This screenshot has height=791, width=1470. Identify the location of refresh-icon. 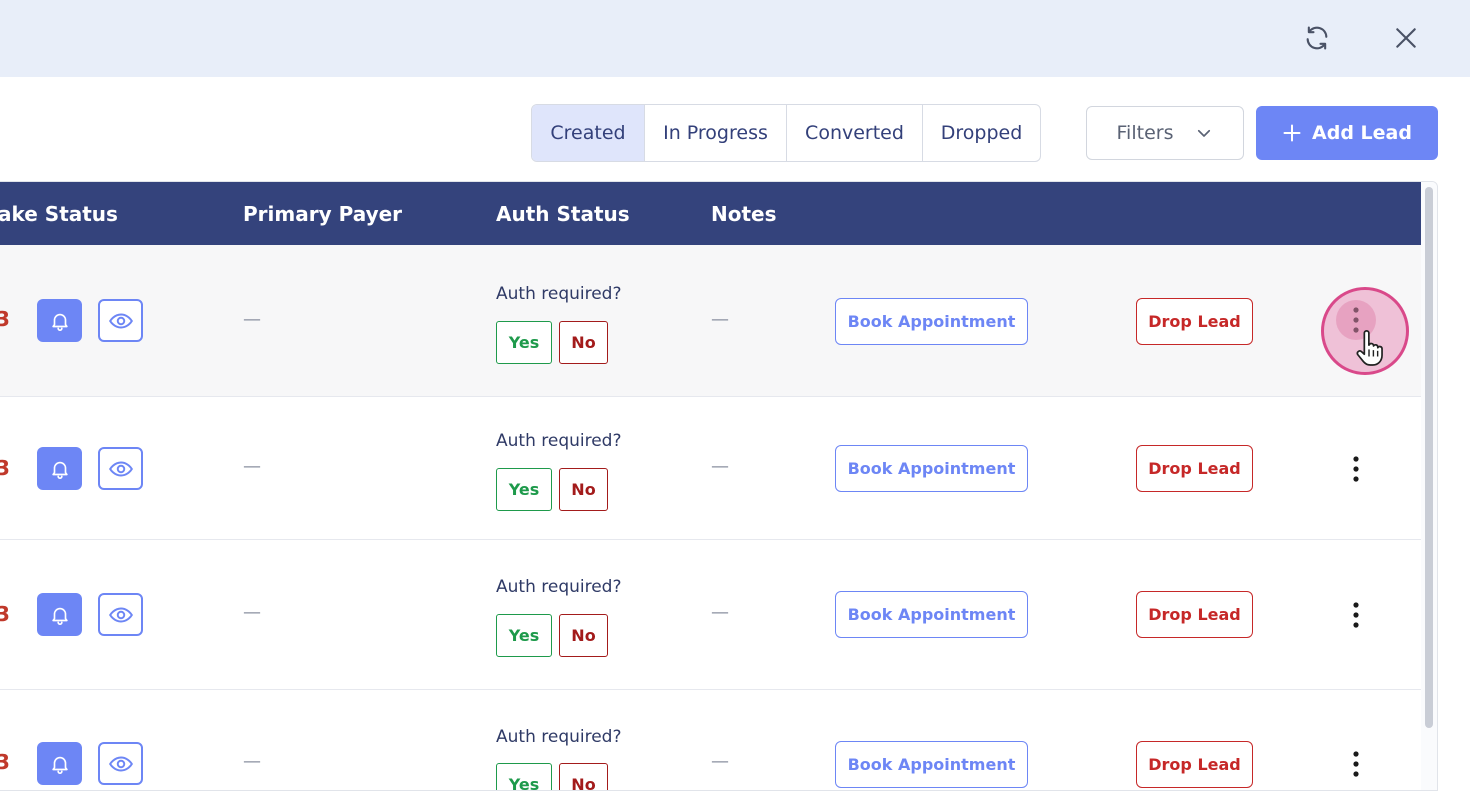
(1317, 38).